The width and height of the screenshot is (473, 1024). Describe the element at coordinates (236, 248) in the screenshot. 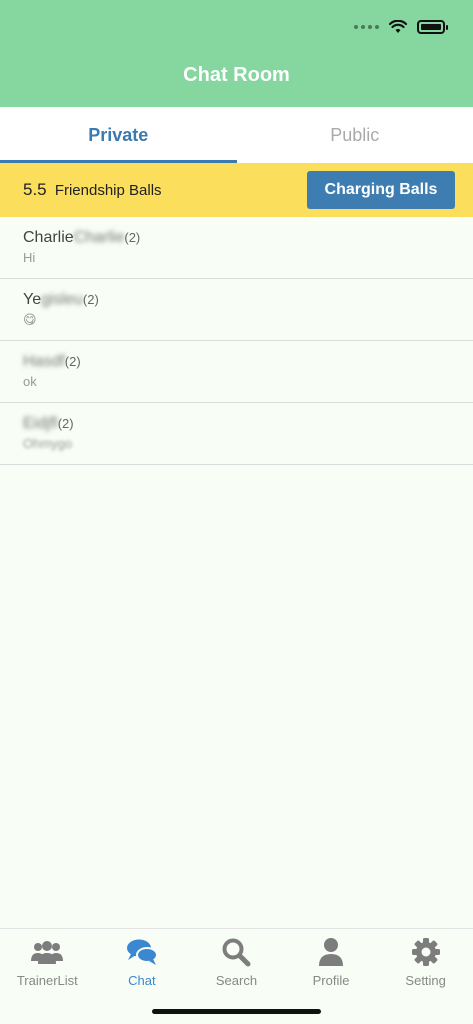

I see `chat-list-item: Charlie Charlie (2) Hi` at that location.